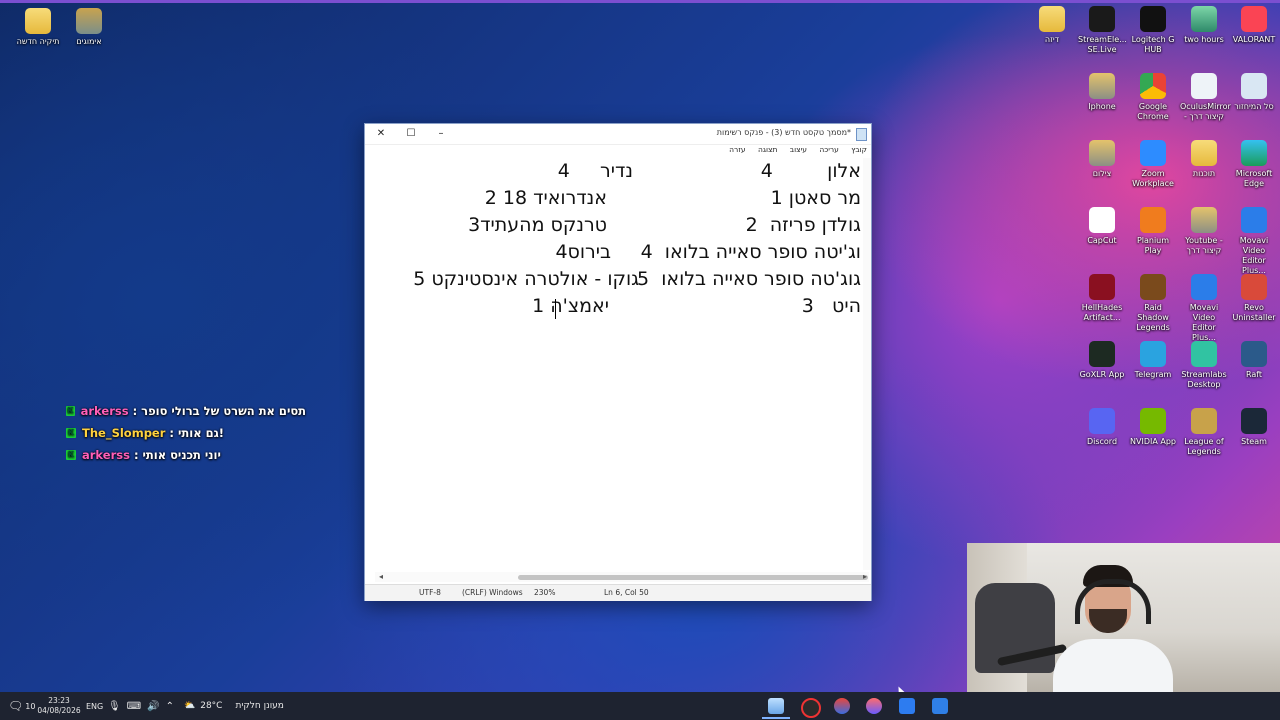 This screenshot has height=720, width=1280. I want to click on desktop-icon-emojis: אימוגים, so click(89, 27).